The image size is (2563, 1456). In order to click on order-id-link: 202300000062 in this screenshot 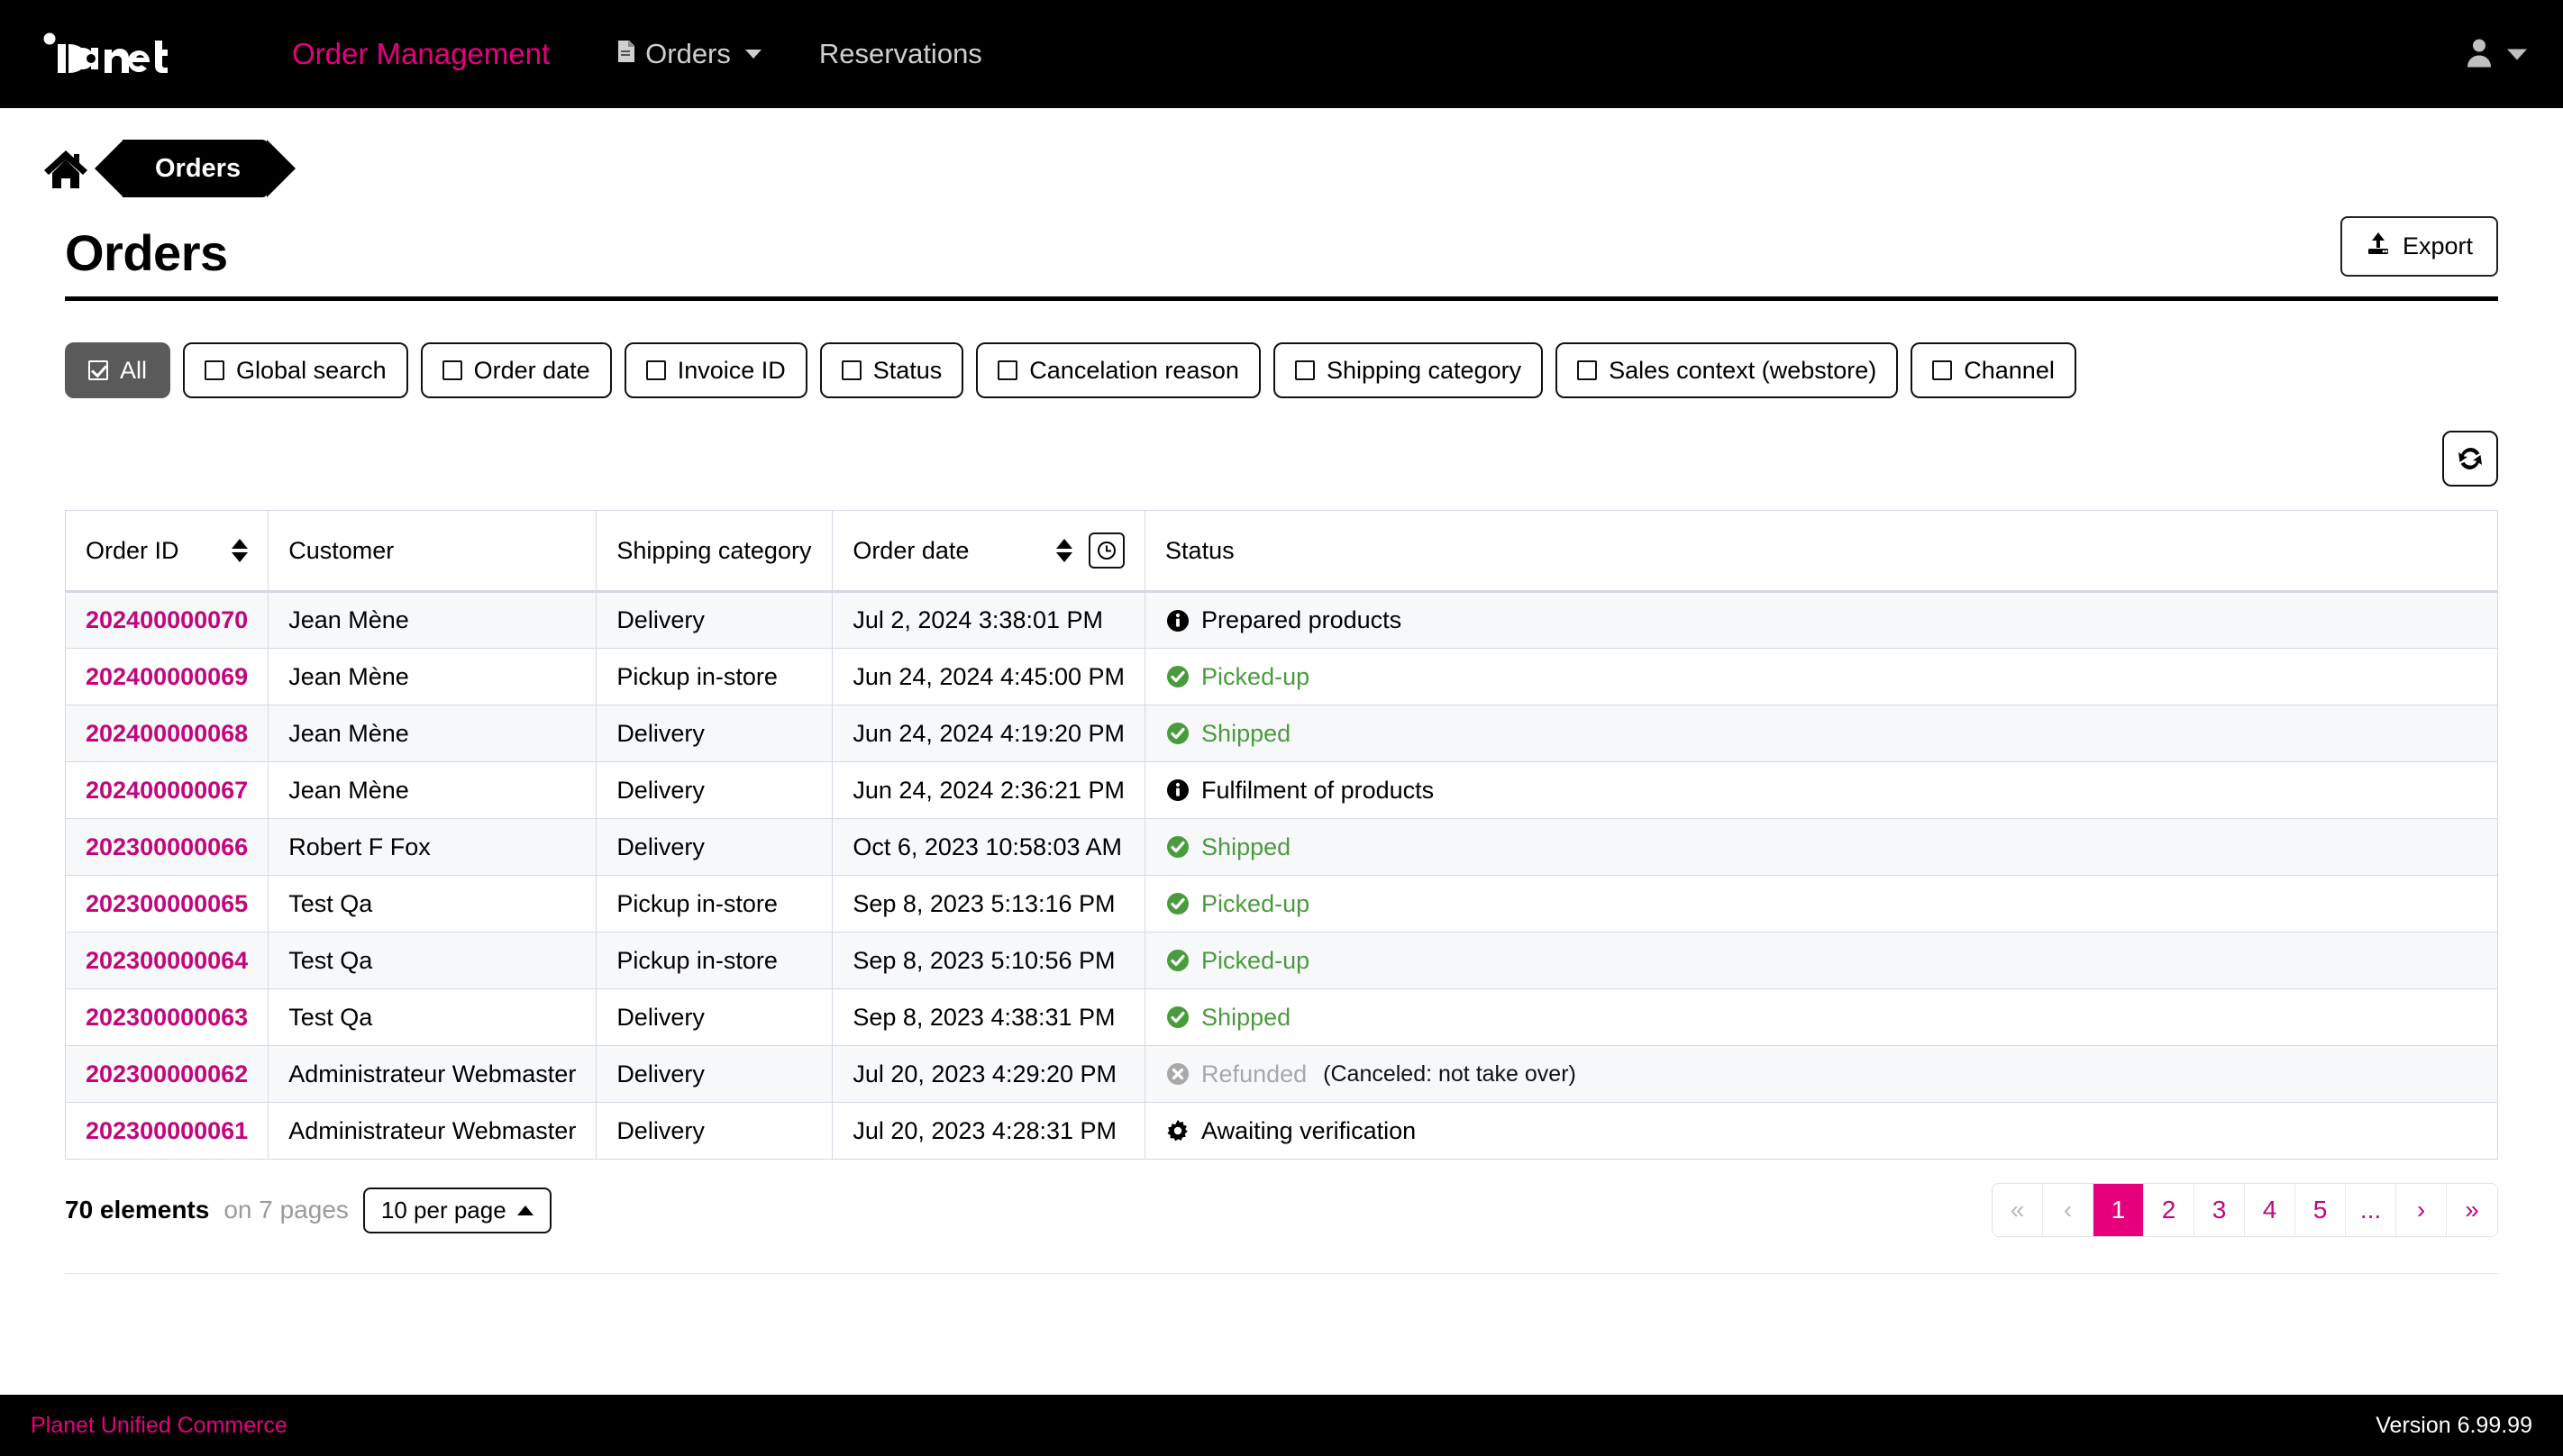, I will do `click(167, 1073)`.